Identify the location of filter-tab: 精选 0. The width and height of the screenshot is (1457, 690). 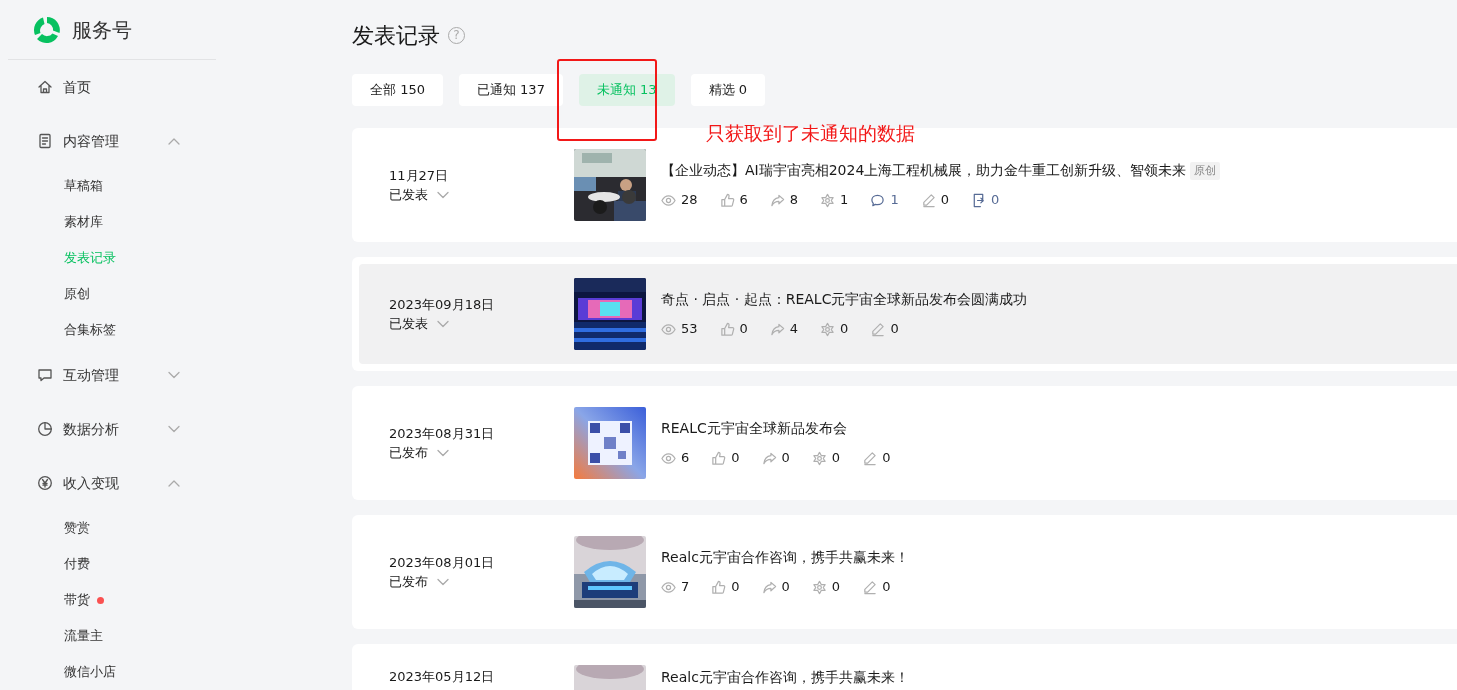
(727, 90).